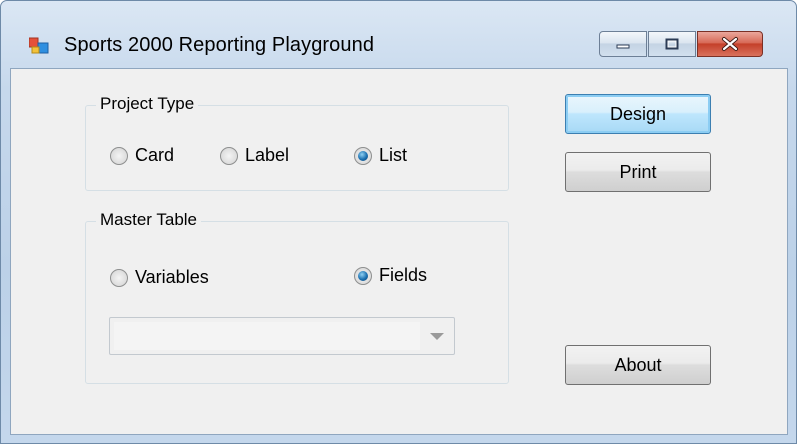 This screenshot has height=444, width=797. I want to click on close-icon, so click(730, 44).